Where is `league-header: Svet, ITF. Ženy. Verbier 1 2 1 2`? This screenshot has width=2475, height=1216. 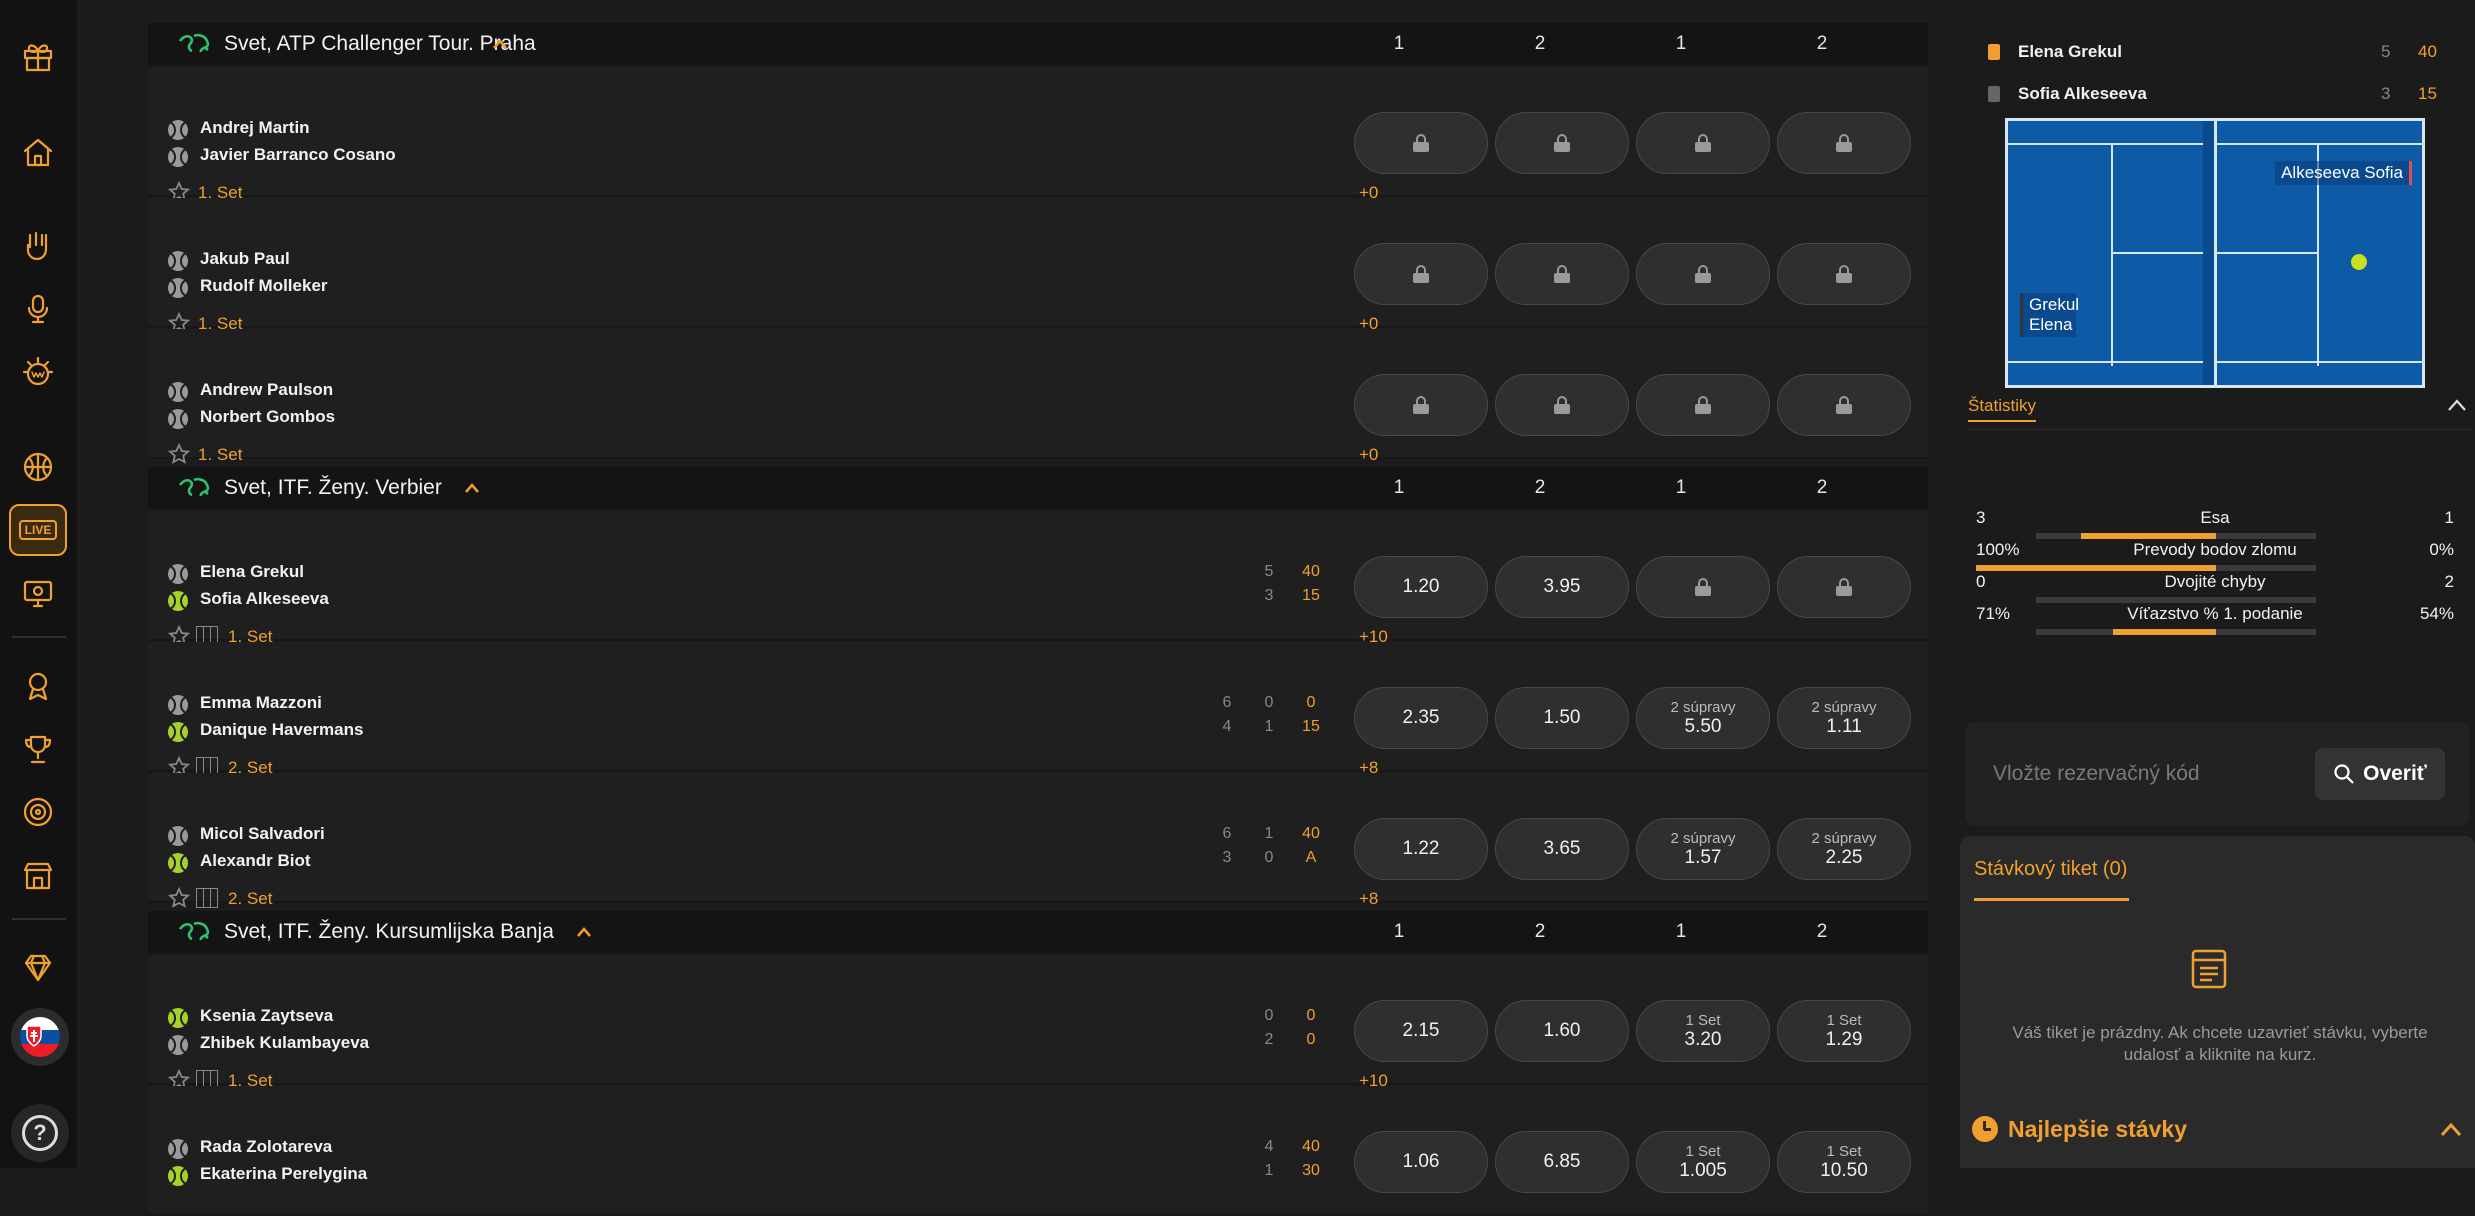 league-header: Svet, ITF. Ženy. Verbier 1 2 1 2 is located at coordinates (1038, 488).